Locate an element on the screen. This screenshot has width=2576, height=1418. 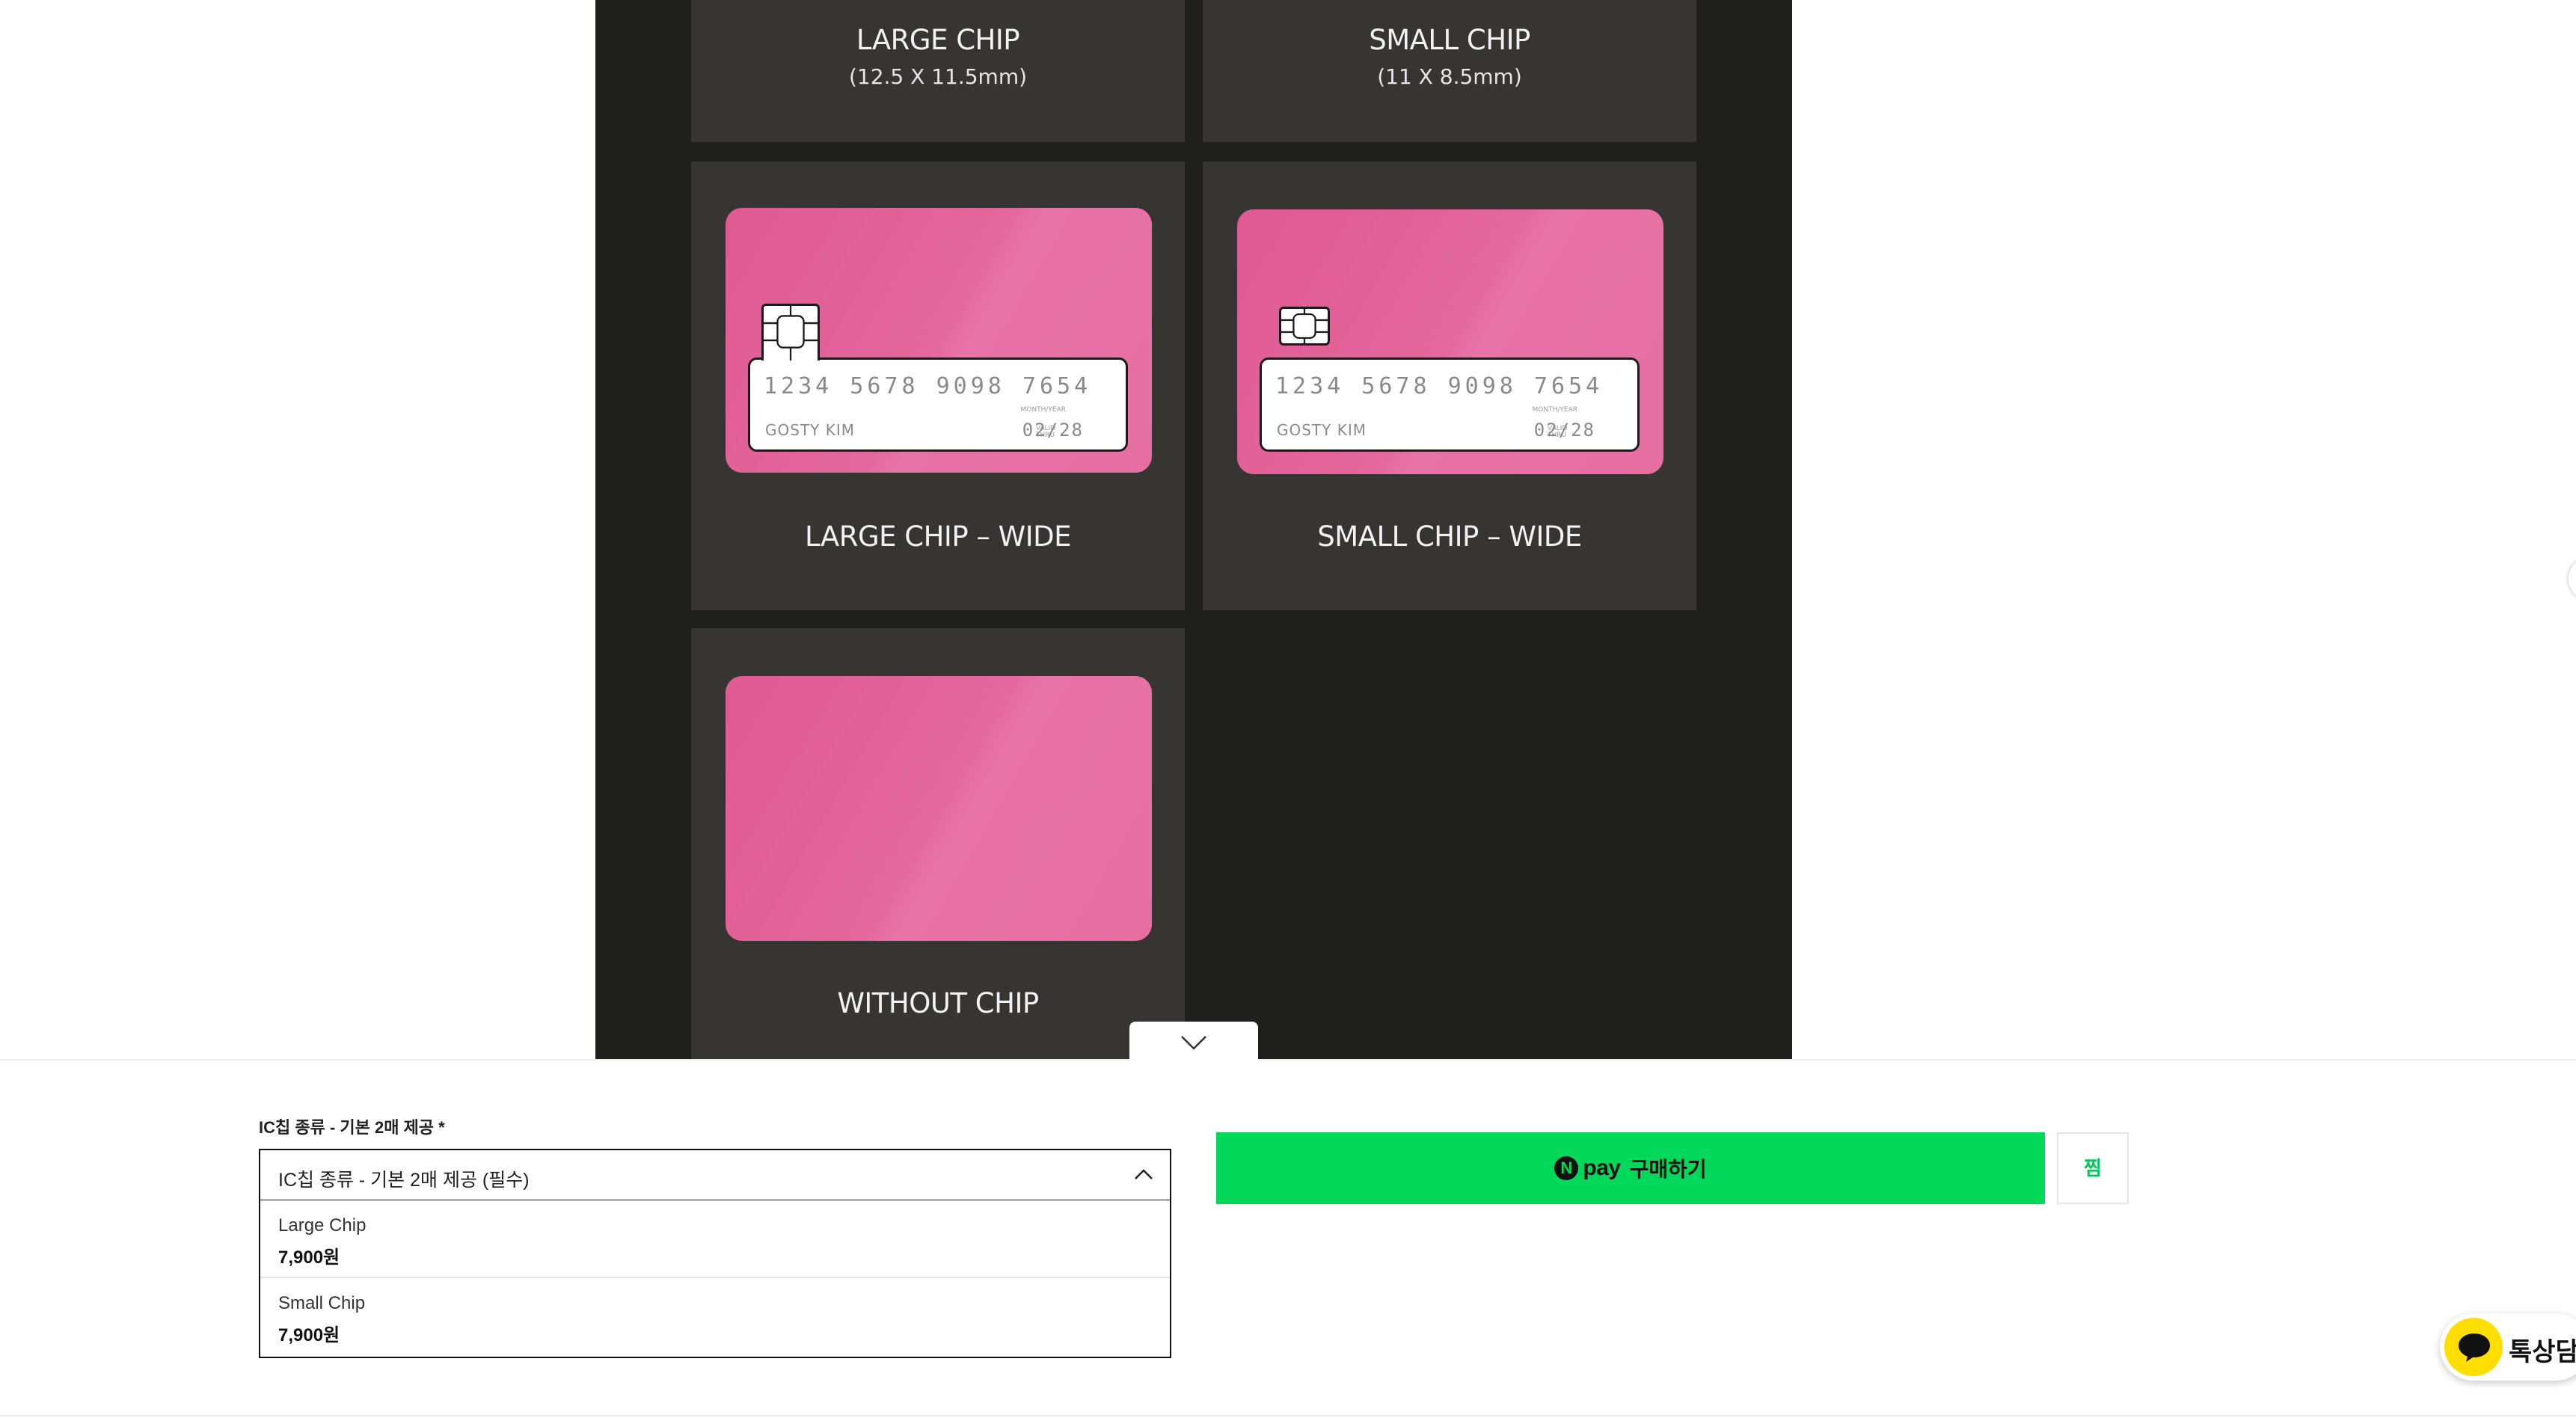
talk-talk-label: 톡상담 is located at coordinates (2542, 1352).